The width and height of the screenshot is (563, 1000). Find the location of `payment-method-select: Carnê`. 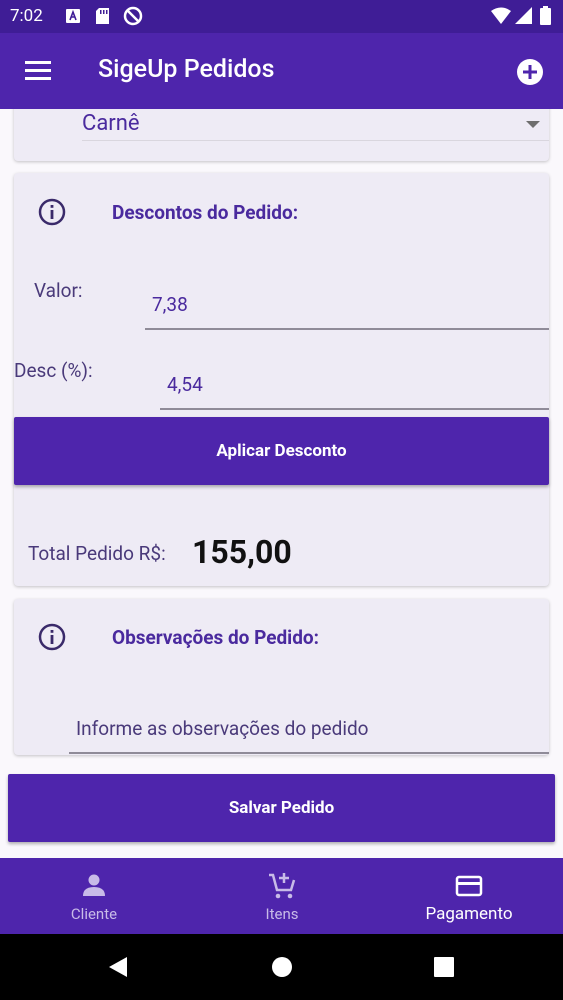

payment-method-select: Carnê is located at coordinates (111, 123).